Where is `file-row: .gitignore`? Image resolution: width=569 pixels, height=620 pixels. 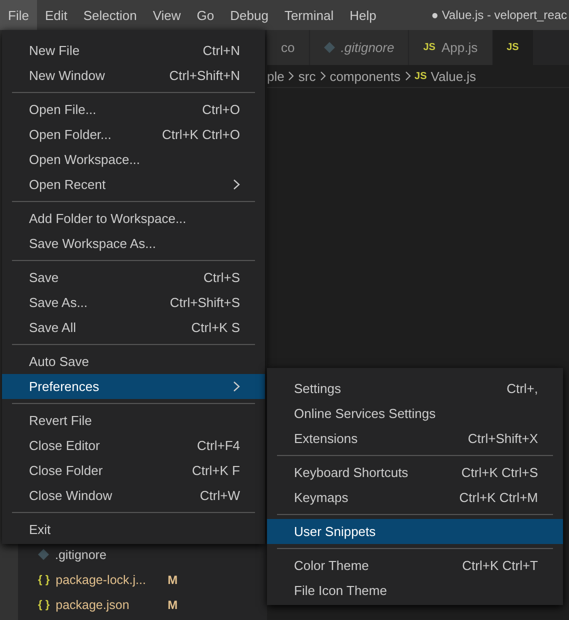
file-row: .gitignore is located at coordinates (142, 554).